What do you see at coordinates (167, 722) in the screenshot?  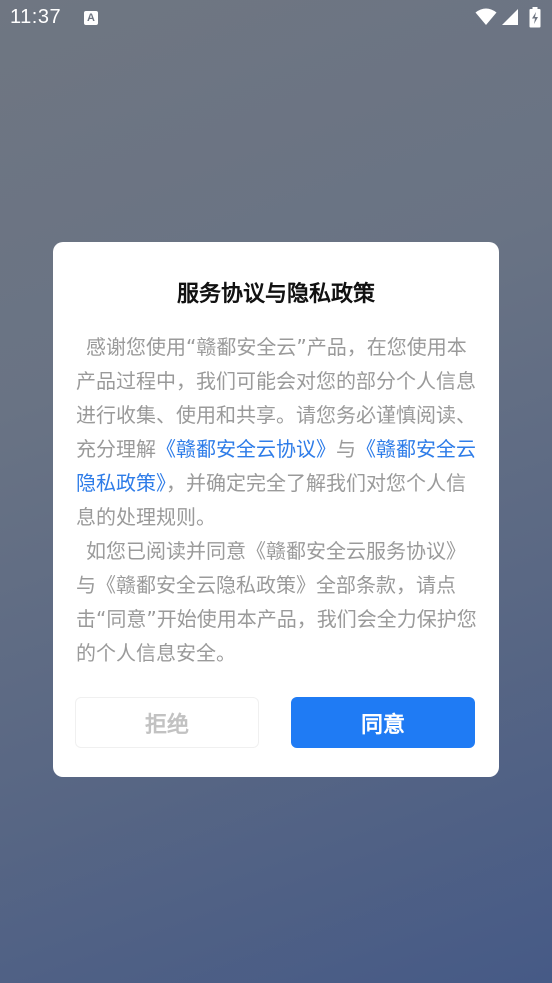 I see `decline-button: 拒绝` at bounding box center [167, 722].